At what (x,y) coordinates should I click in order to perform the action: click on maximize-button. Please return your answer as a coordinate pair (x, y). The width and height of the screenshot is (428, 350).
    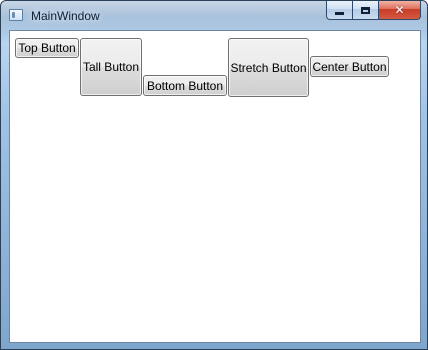
    Looking at the image, I should click on (365, 10).